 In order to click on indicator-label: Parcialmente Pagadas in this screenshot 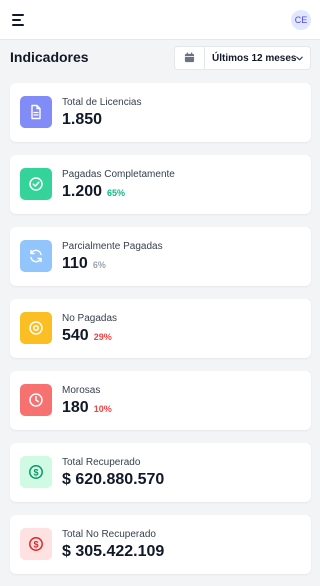, I will do `click(112, 246)`.